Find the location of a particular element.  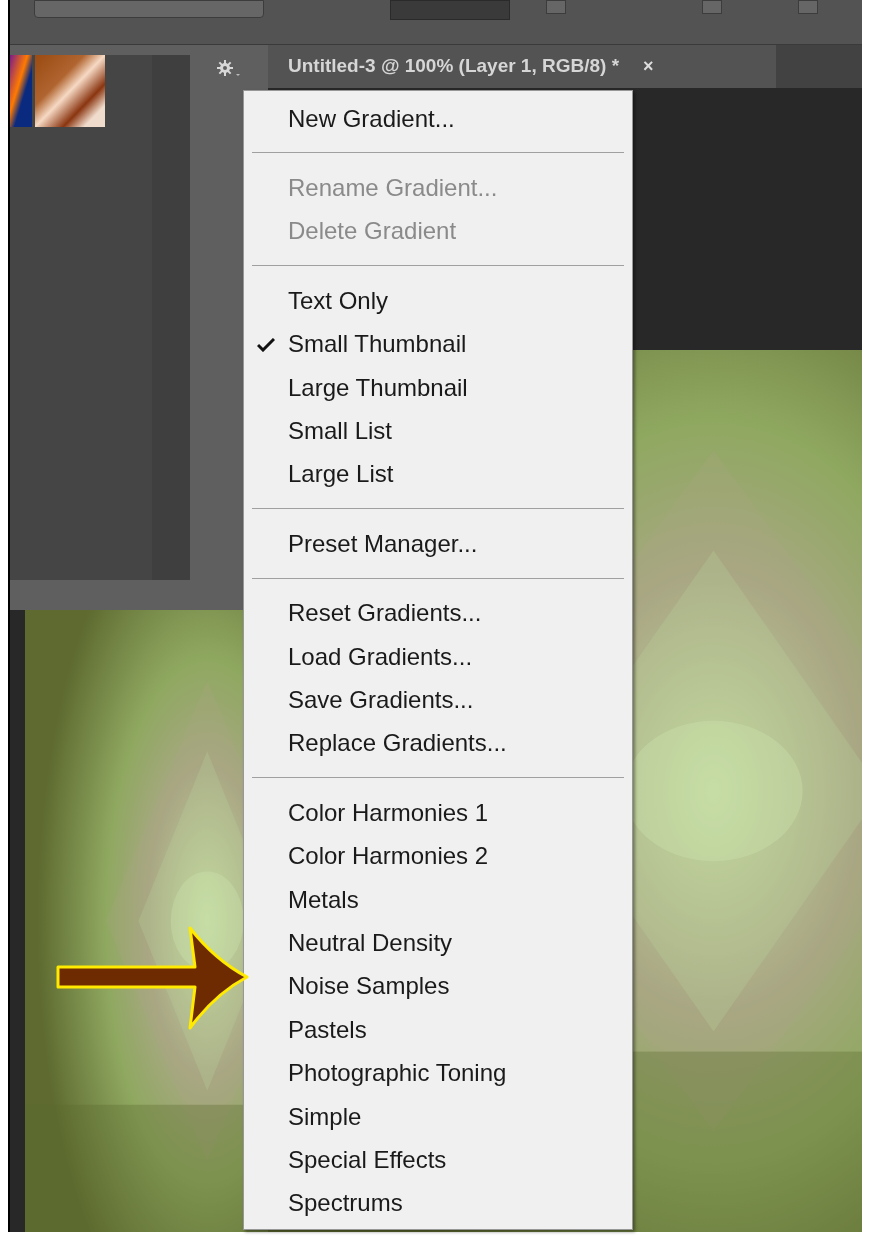

menu-item: Text Only is located at coordinates (438, 301).